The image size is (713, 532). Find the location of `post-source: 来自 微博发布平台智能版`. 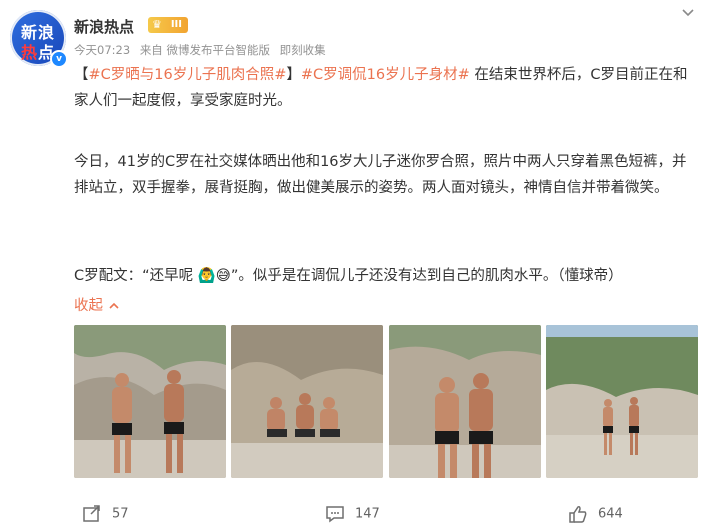

post-source: 来自 微博发布平台智能版 is located at coordinates (205, 50).